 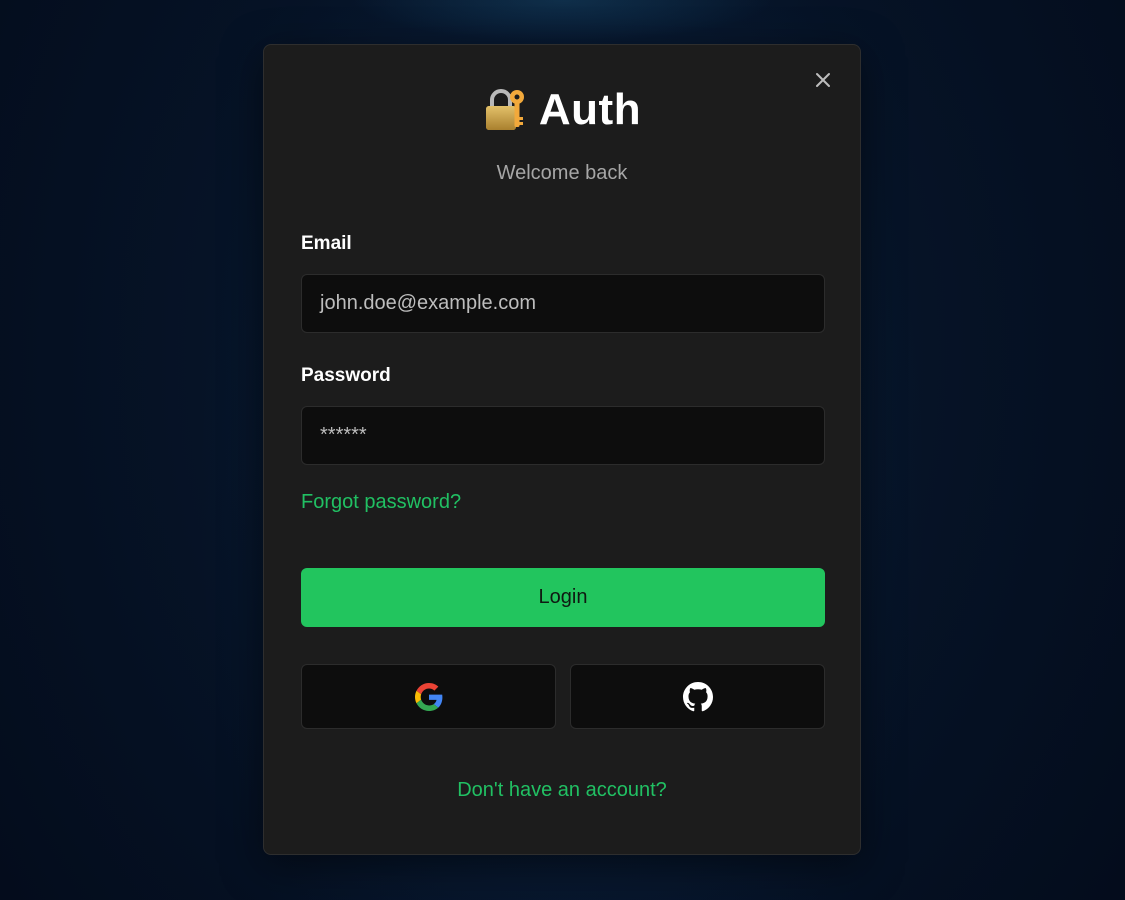 I want to click on modal-header: Auth, so click(x=562, y=110).